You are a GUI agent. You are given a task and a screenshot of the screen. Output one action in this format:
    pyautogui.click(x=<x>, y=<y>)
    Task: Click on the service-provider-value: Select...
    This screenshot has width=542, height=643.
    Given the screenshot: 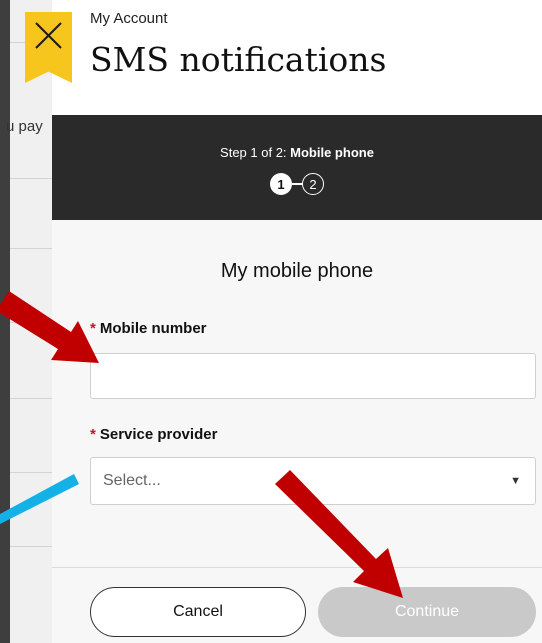 What is the action you would take?
    pyautogui.click(x=132, y=480)
    